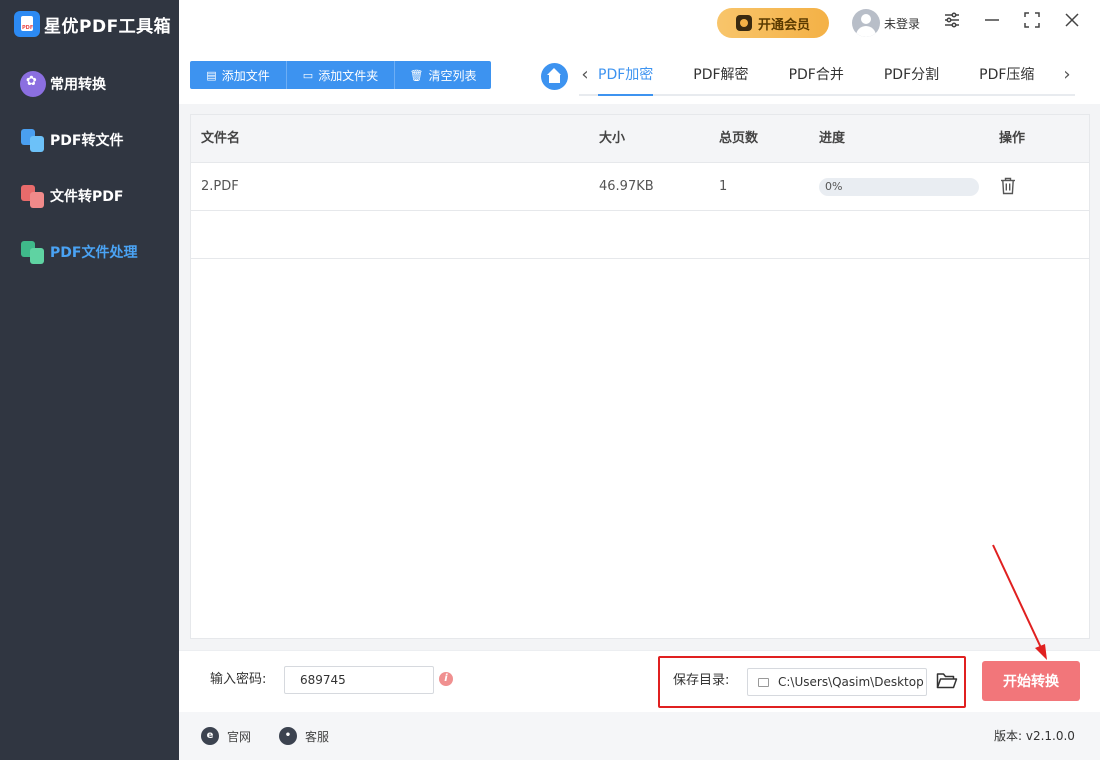 This screenshot has height=760, width=1100. Describe the element at coordinates (33, 252) in the screenshot. I see `pdf-process-icon` at that location.